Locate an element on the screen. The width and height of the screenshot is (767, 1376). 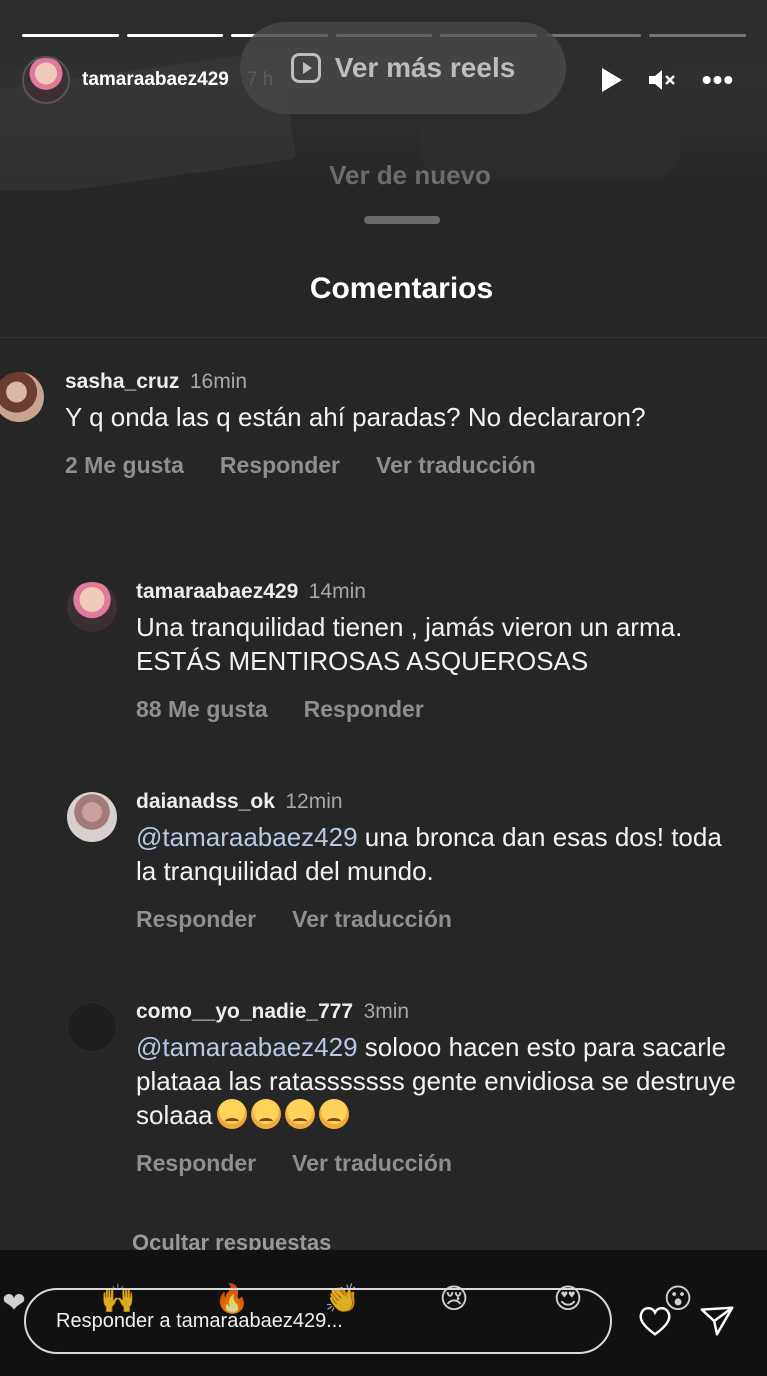
sheet-title: Comentarios is located at coordinates (401, 288).